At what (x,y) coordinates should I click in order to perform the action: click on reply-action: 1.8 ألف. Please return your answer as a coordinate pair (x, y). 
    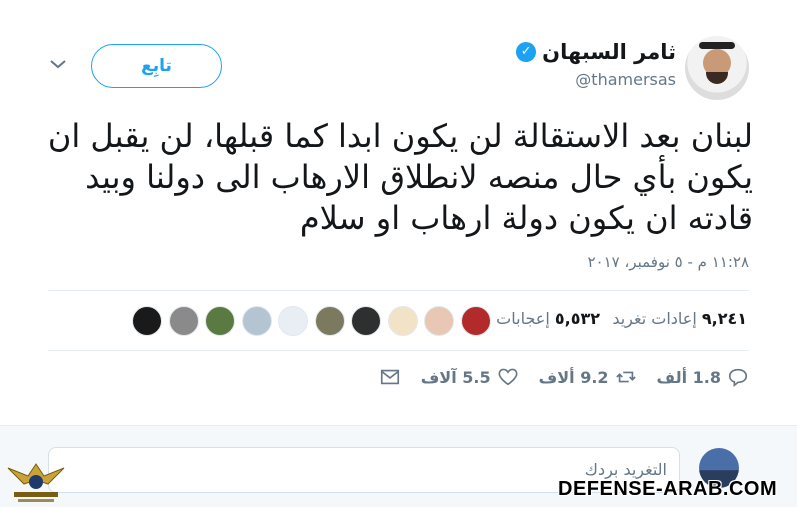
    Looking at the image, I should click on (703, 377).